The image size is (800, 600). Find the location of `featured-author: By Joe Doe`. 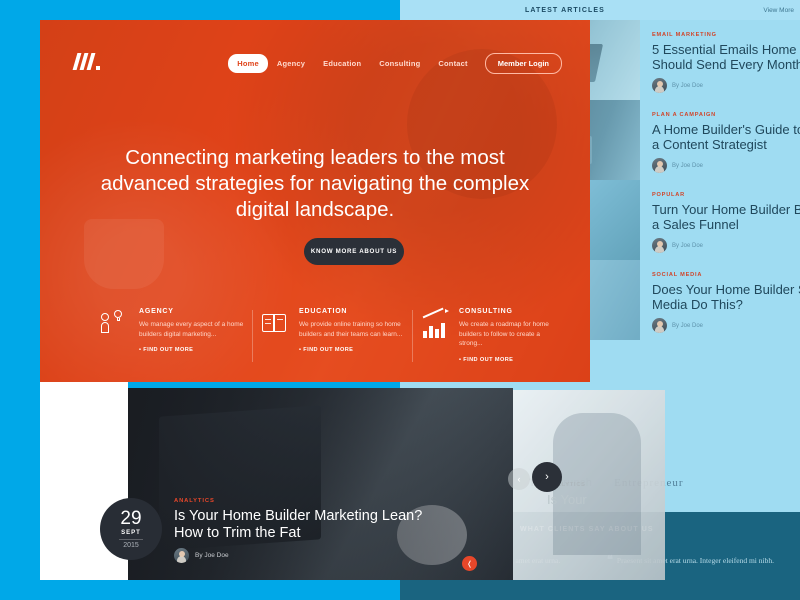

featured-author: By Joe Doe is located at coordinates (201, 555).